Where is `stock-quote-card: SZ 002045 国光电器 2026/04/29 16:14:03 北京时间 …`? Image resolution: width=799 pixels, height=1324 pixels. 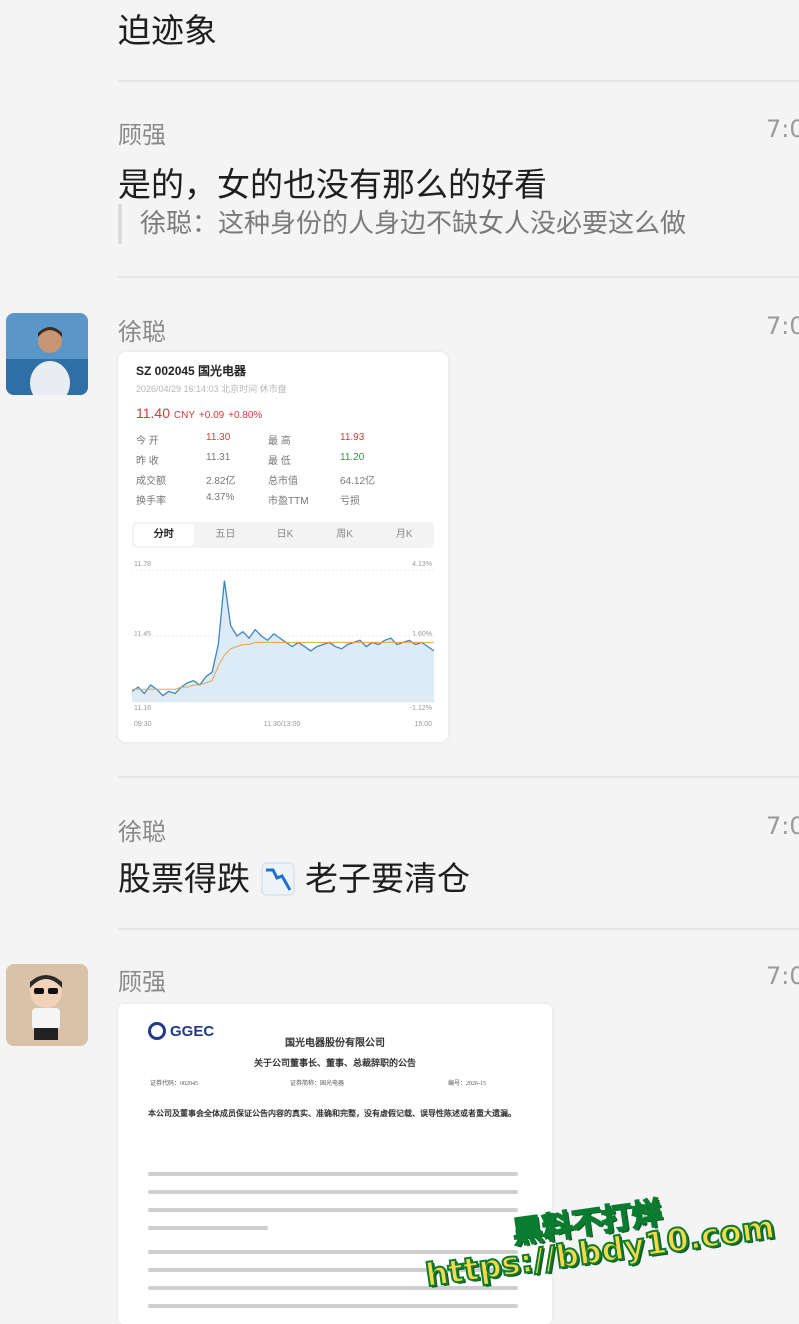 stock-quote-card: SZ 002045 国光电器 2026/04/29 16:14:03 北京时间 … is located at coordinates (283, 547).